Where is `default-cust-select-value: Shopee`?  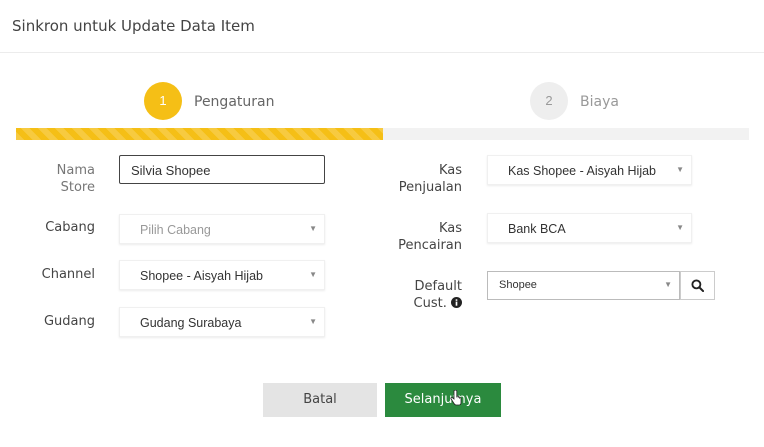
default-cust-select-value: Shopee is located at coordinates (518, 285).